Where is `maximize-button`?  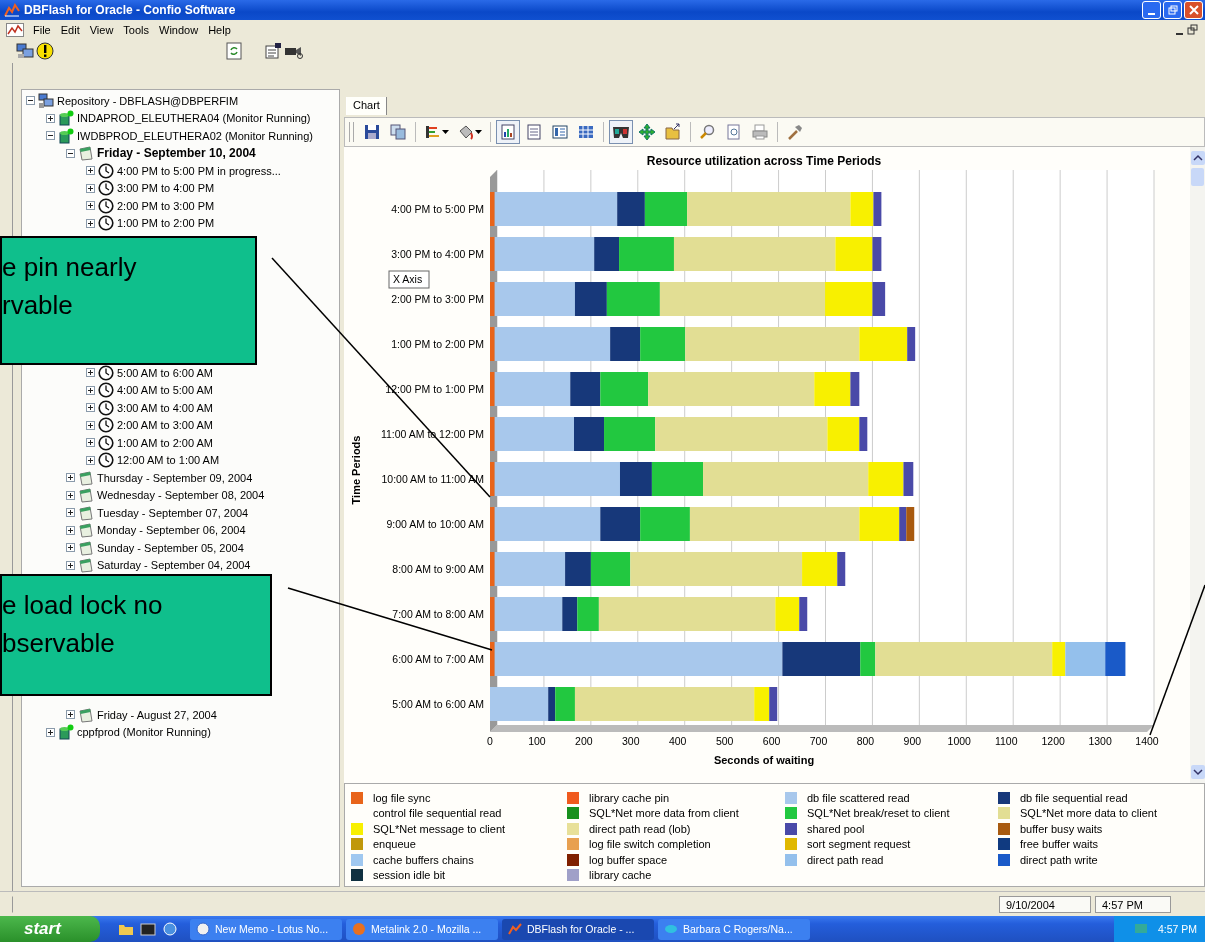
maximize-button is located at coordinates (1172, 10).